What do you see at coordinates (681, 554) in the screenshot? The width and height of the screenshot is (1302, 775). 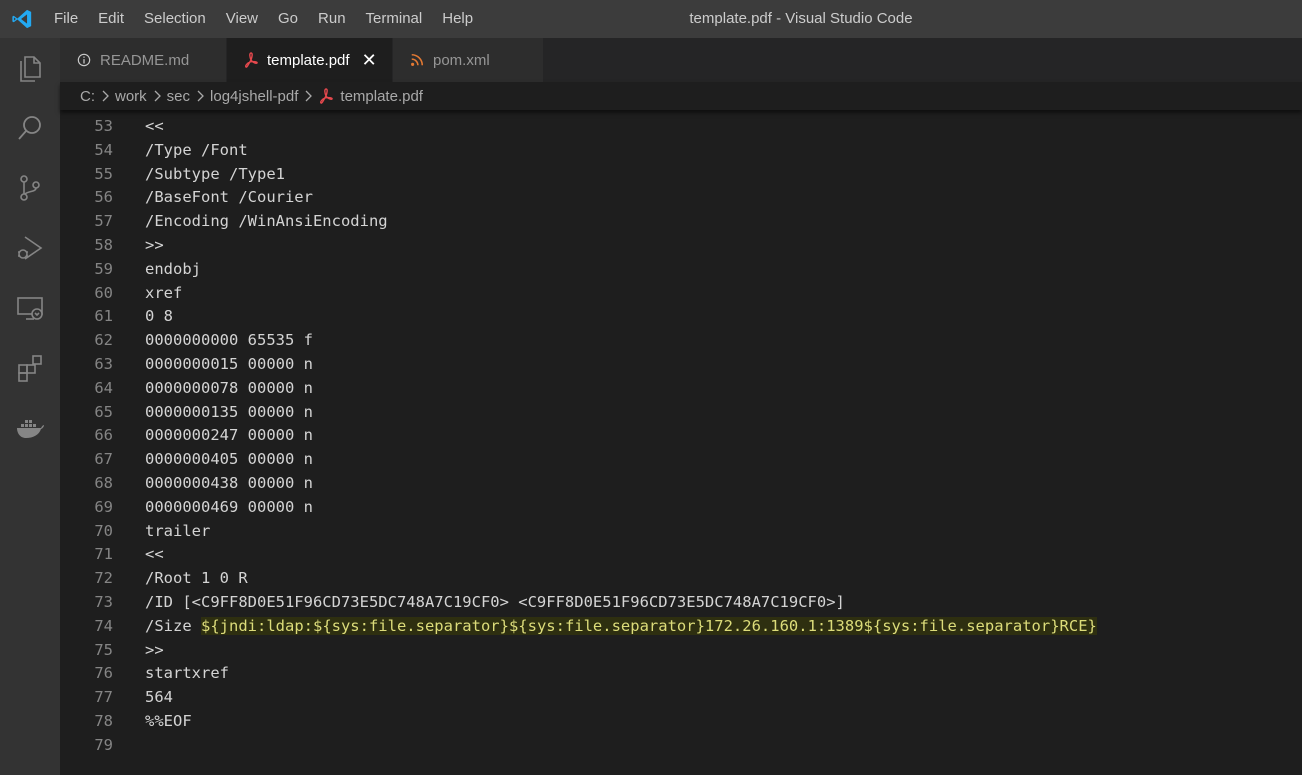 I see `code-line: 71 <<` at bounding box center [681, 554].